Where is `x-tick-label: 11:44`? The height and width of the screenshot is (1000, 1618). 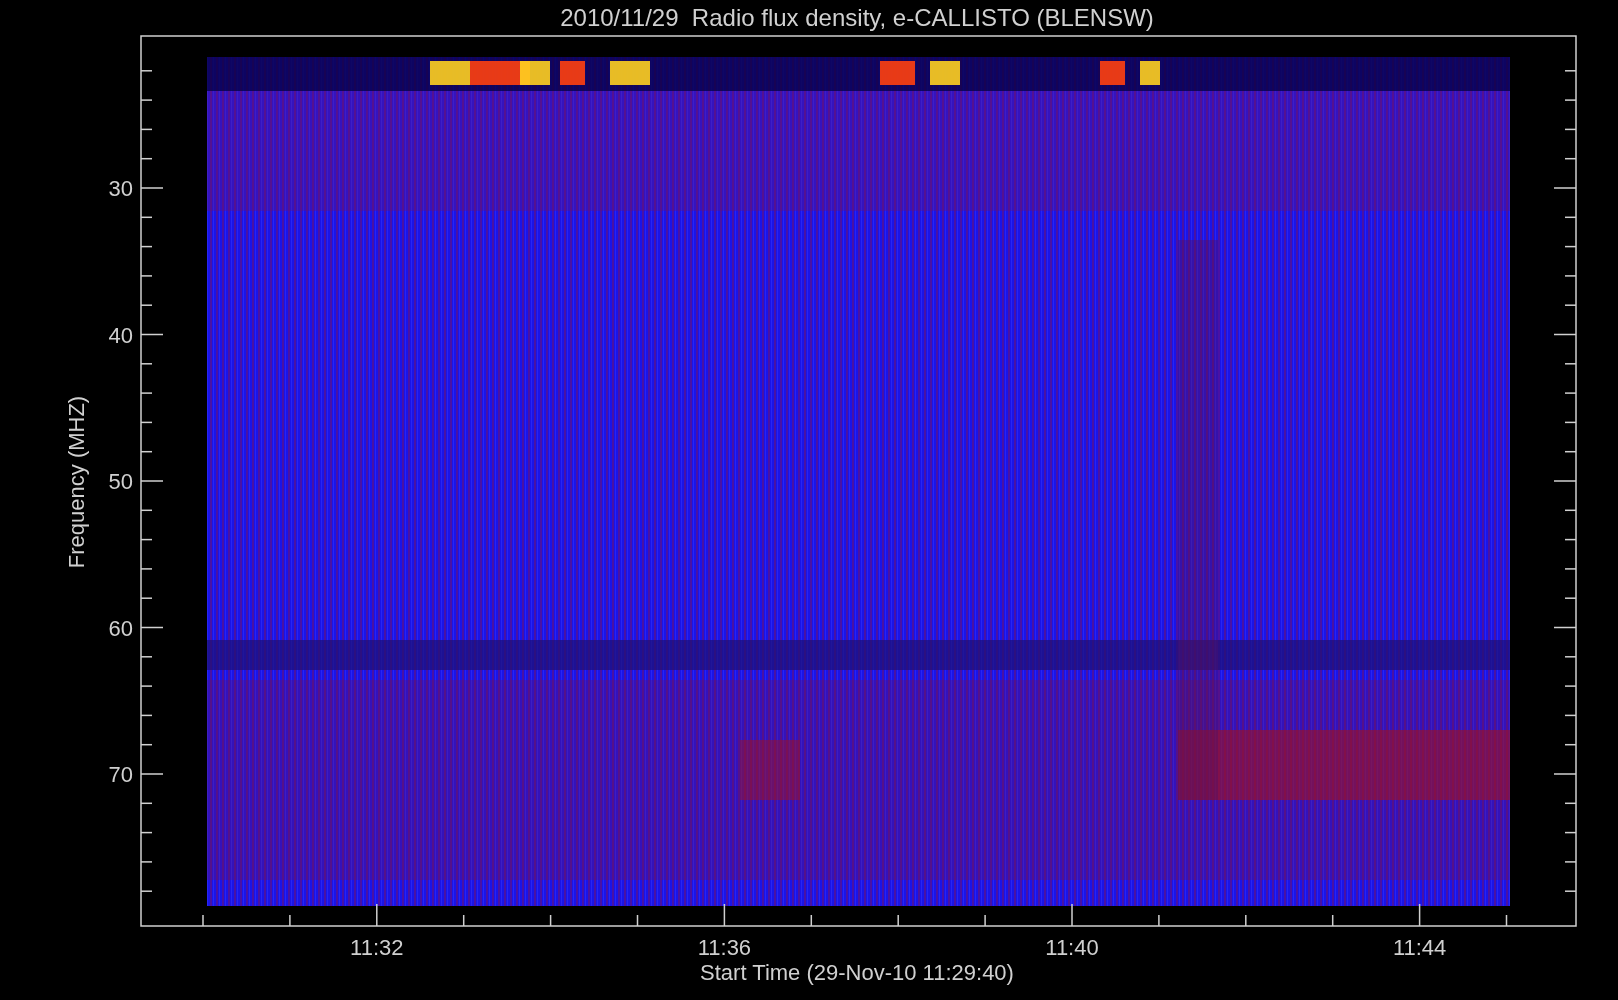 x-tick-label: 11:44 is located at coordinates (1419, 947).